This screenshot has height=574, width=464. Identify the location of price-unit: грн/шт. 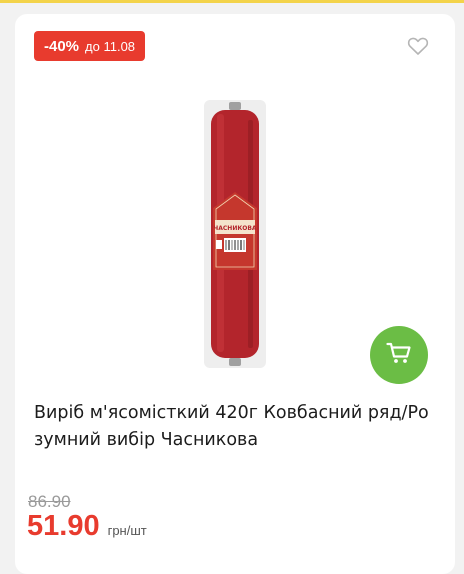
(127, 530).